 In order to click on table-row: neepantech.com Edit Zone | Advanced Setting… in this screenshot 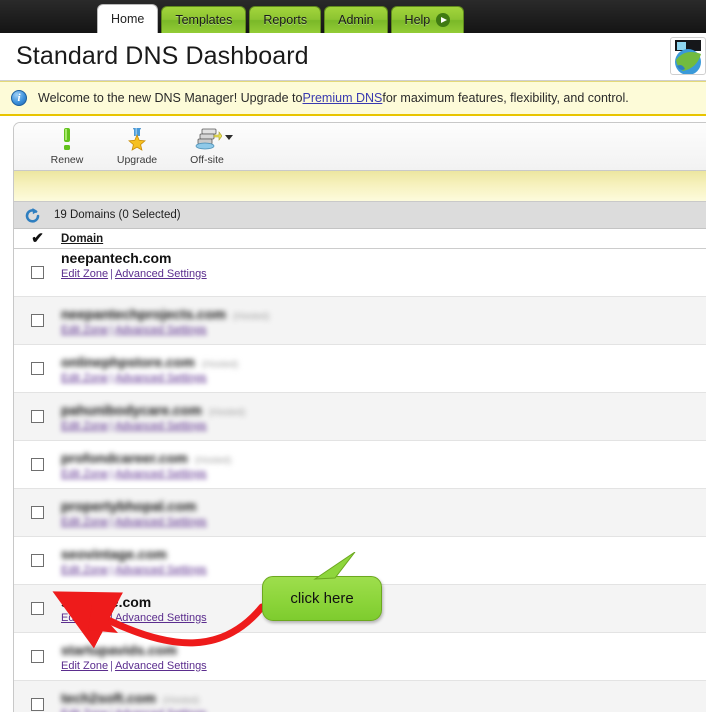, I will do `click(360, 273)`.